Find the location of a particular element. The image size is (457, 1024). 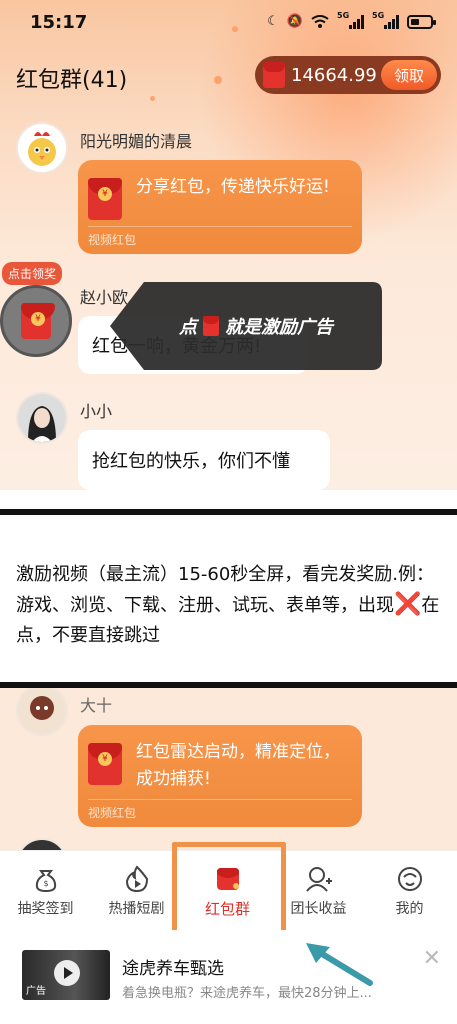

user-add-icon is located at coordinates (319, 879).